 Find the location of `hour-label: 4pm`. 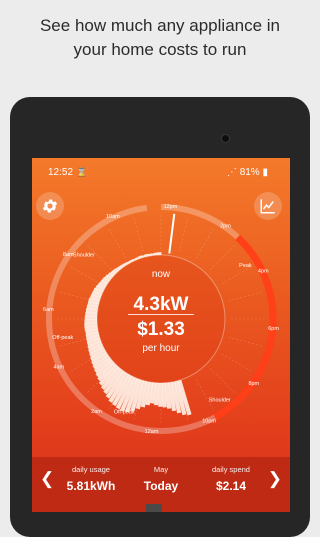

hour-label: 4pm is located at coordinates (263, 271).